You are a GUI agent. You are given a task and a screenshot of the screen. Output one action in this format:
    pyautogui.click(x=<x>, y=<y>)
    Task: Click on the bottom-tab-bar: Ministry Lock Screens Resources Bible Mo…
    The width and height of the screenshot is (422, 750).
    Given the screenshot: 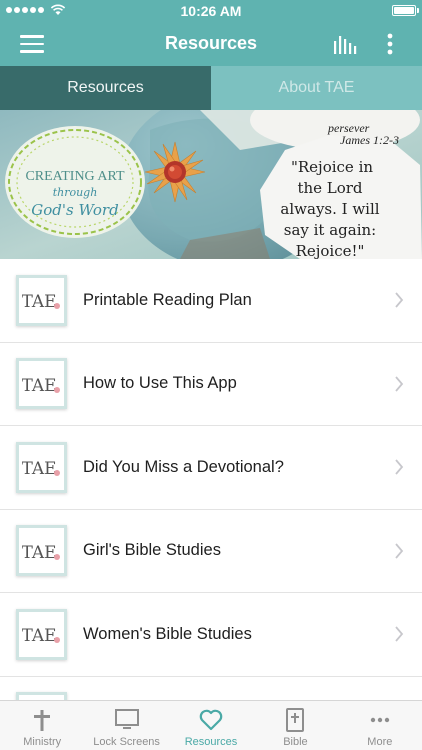 What is the action you would take?
    pyautogui.click(x=211, y=725)
    